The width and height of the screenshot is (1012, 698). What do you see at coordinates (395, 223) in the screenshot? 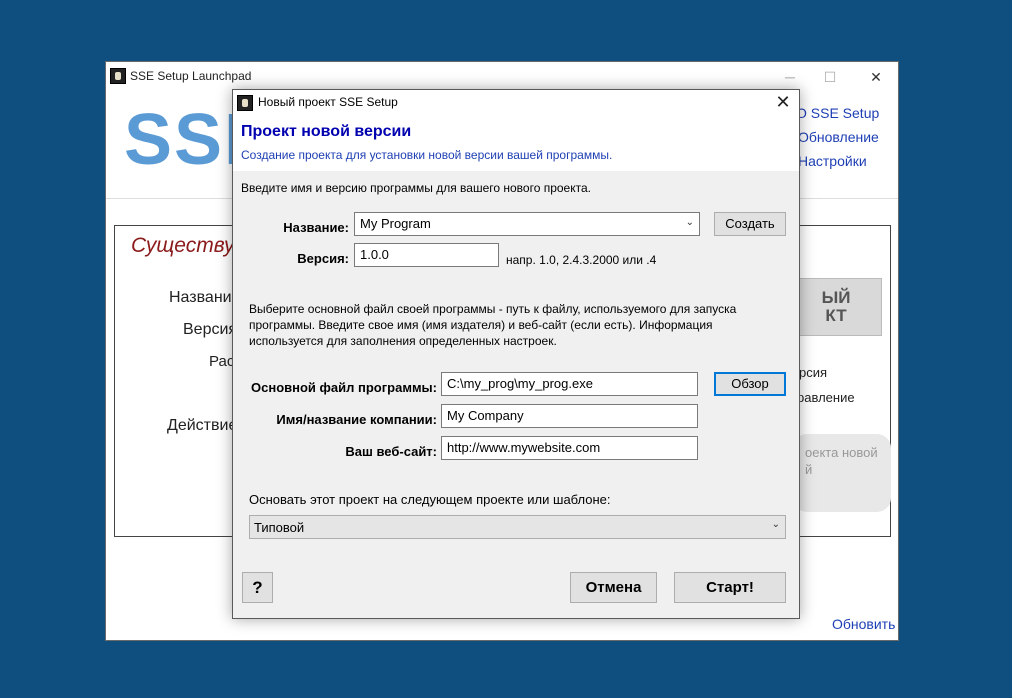
I see `name-value: My Program` at bounding box center [395, 223].